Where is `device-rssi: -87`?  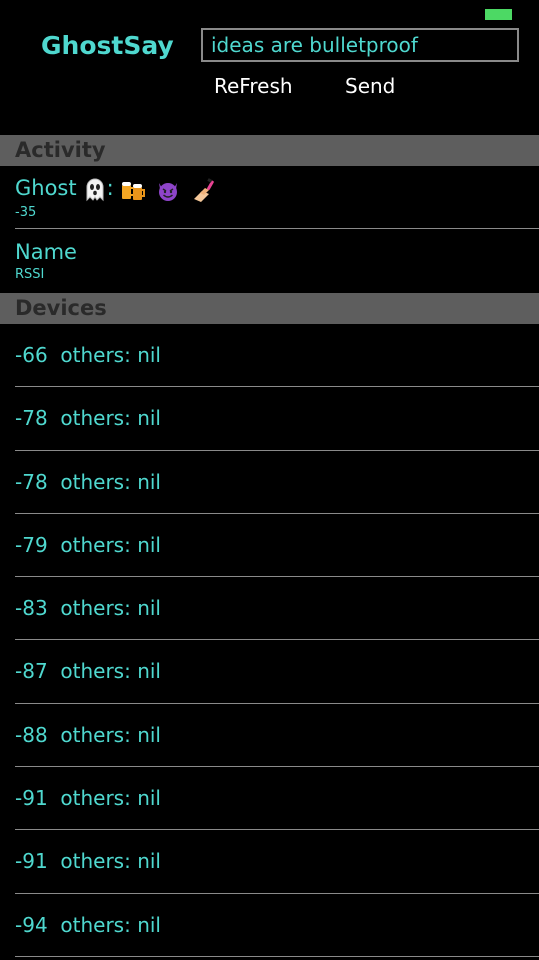 device-rssi: -87 is located at coordinates (31, 671).